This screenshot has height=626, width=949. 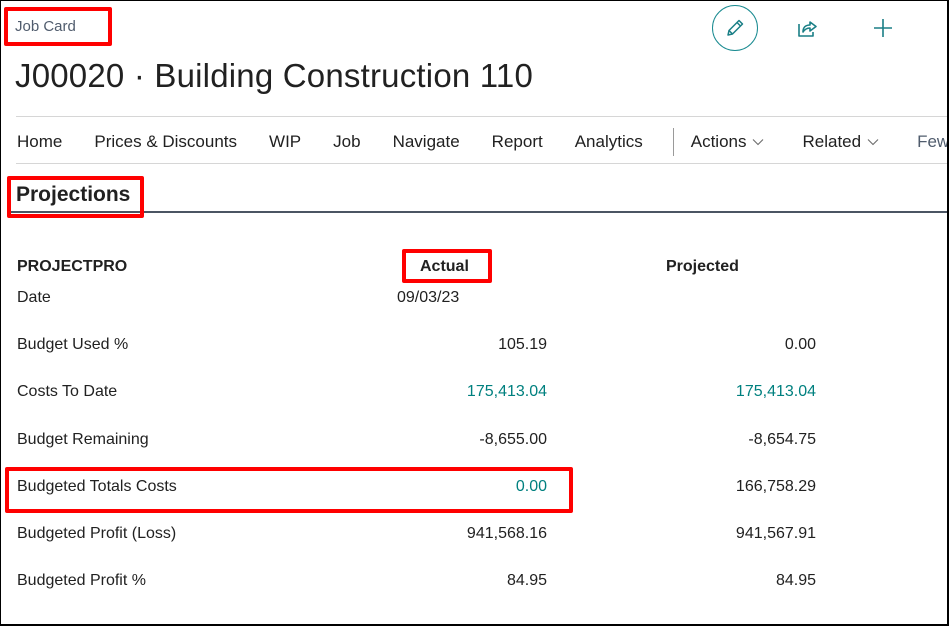 What do you see at coordinates (165, 142) in the screenshot?
I see `nav-prices-discounts: Prices & Discounts` at bounding box center [165, 142].